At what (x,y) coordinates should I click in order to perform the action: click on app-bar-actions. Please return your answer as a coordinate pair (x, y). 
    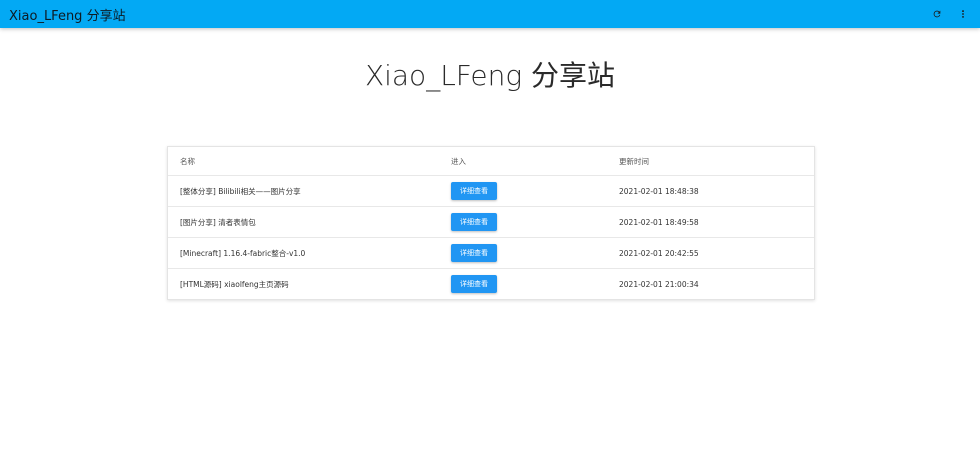
    Looking at the image, I should click on (950, 14).